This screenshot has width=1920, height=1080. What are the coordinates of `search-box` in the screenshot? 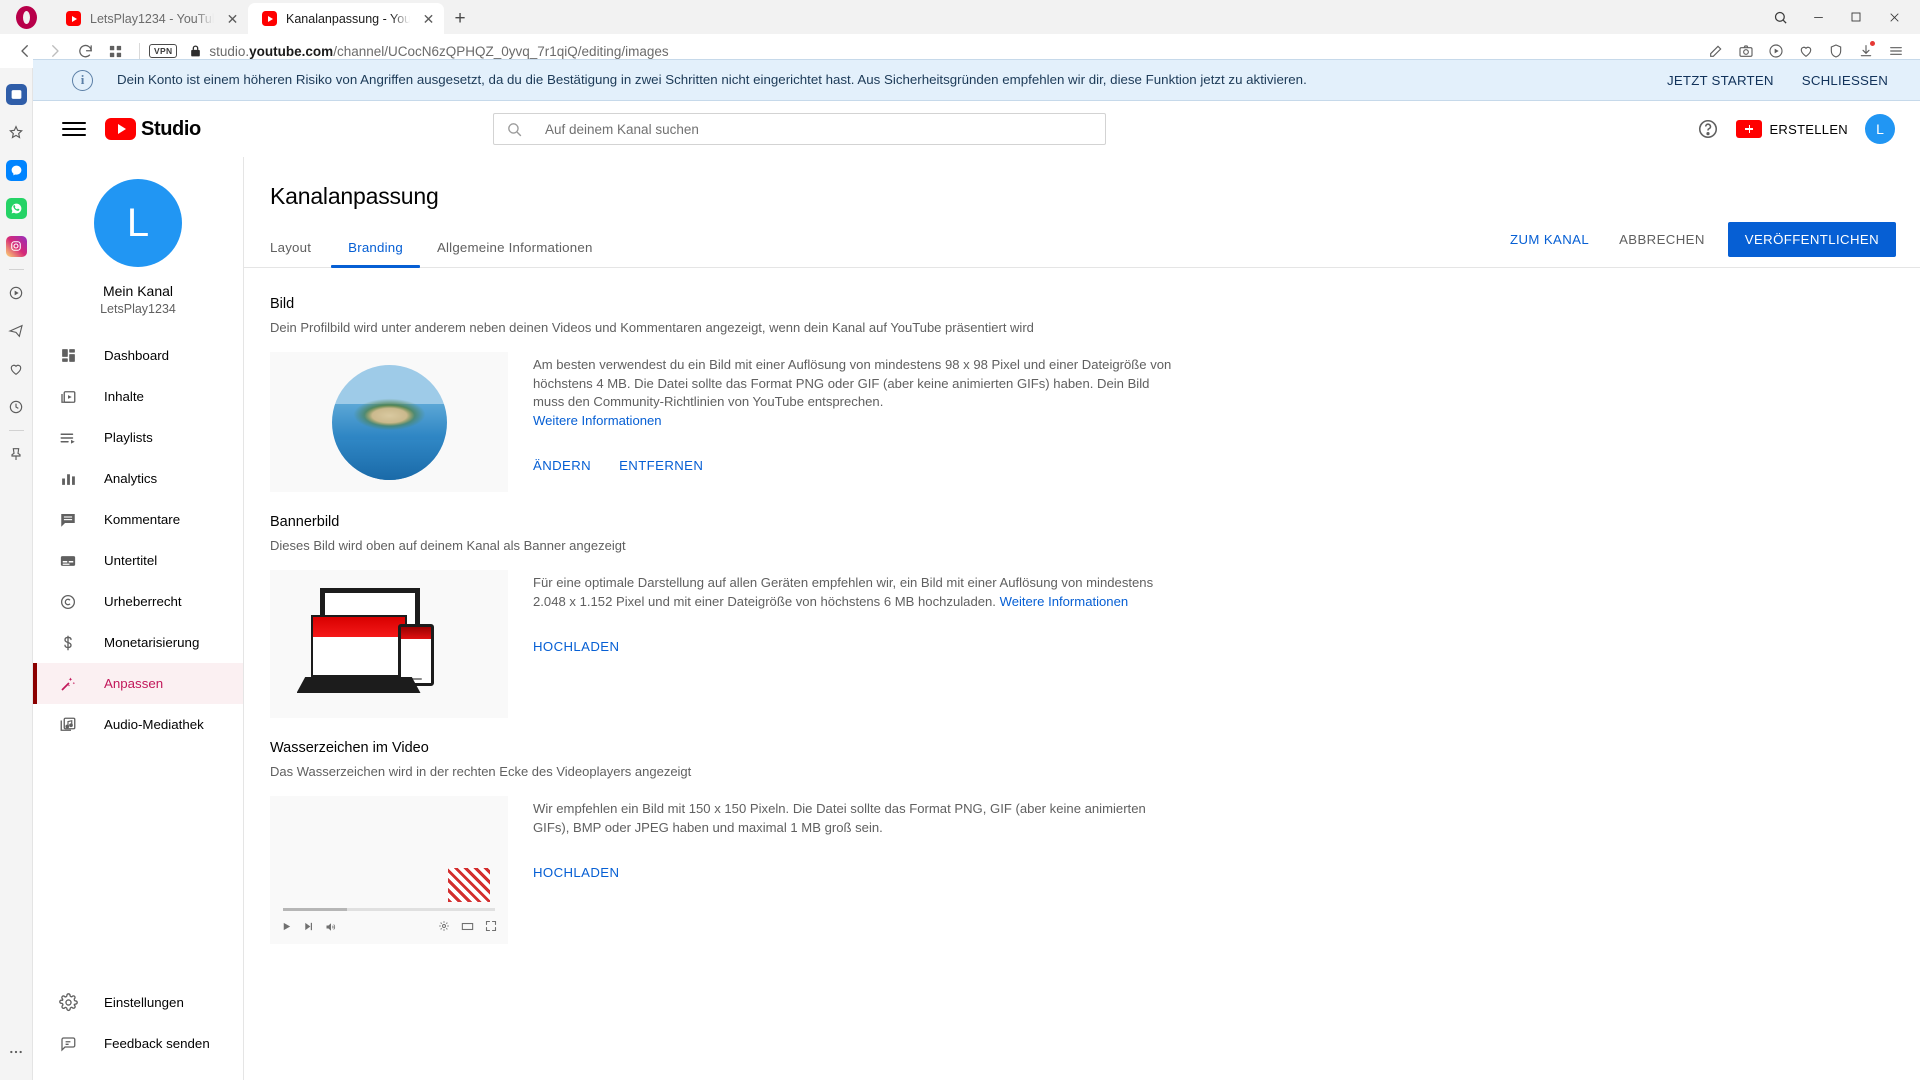 It's located at (799, 129).